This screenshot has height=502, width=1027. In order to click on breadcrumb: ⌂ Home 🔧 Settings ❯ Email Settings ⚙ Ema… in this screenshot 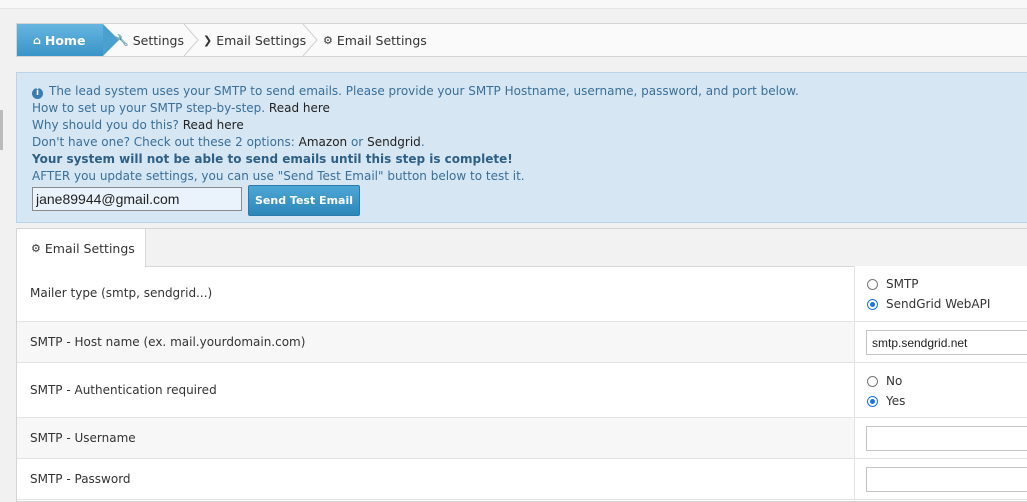, I will do `click(521, 40)`.